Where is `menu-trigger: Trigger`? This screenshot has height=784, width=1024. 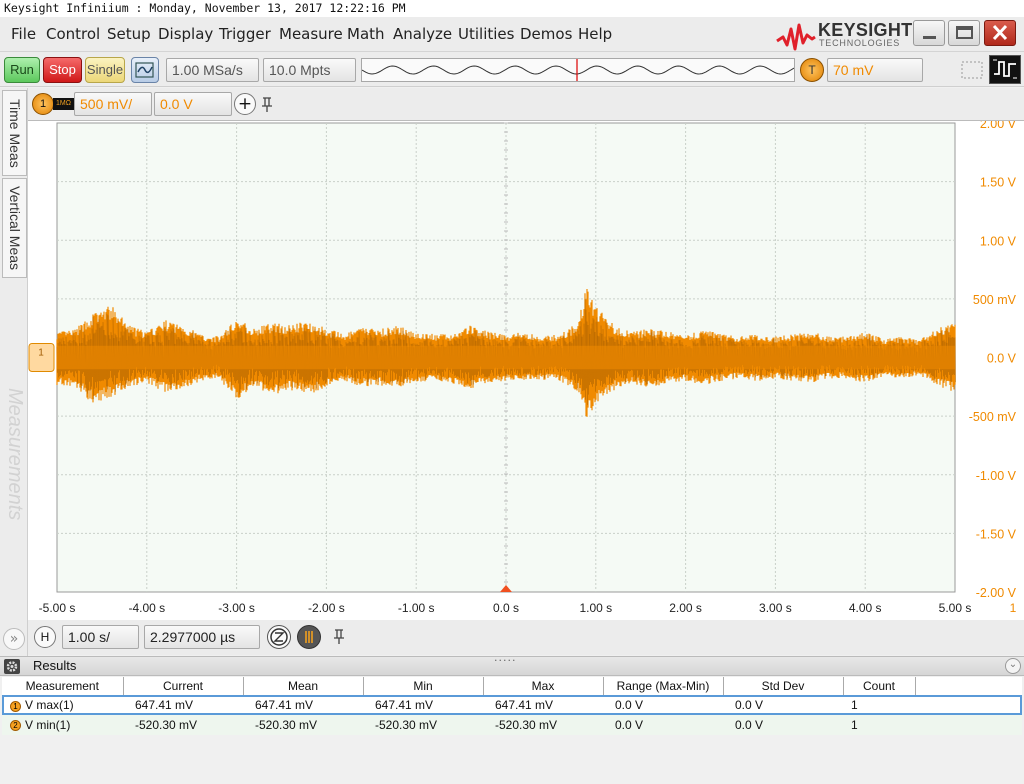
menu-trigger: Trigger is located at coordinates (245, 34).